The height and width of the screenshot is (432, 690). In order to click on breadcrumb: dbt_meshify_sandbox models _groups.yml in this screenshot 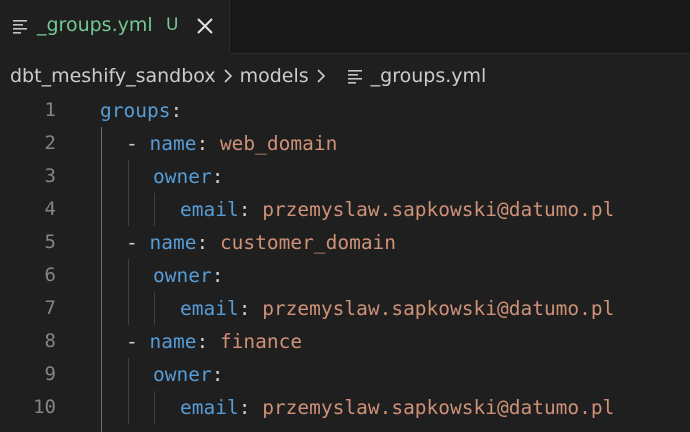, I will do `click(248, 76)`.